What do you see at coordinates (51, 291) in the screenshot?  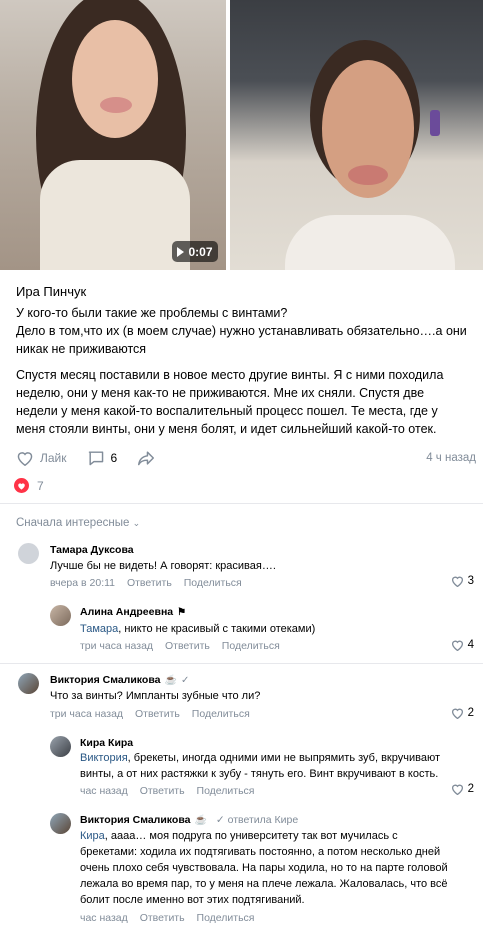 I see `post-author: Ира Пинчук` at bounding box center [51, 291].